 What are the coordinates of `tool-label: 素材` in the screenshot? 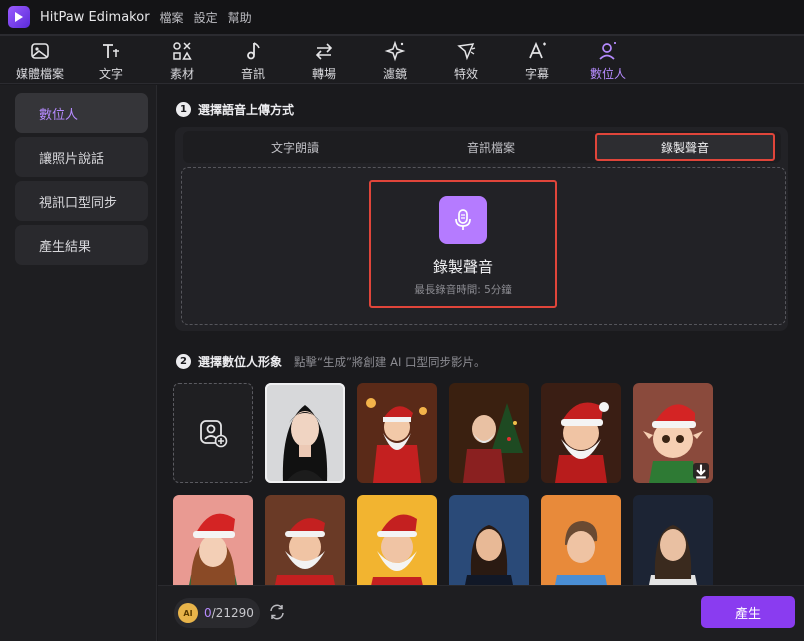 It's located at (181, 74).